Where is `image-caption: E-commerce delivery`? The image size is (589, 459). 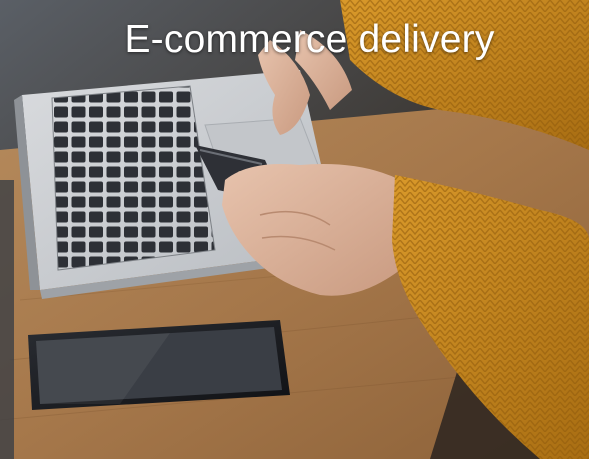 image-caption: E-commerce delivery is located at coordinates (309, 39).